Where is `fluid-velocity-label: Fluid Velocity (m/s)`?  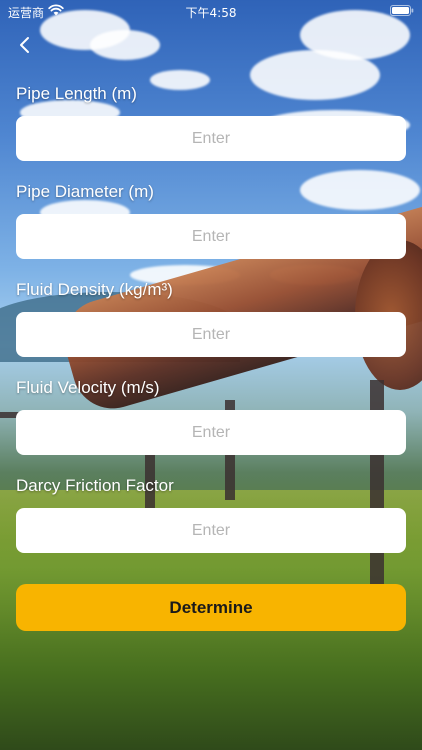 fluid-velocity-label: Fluid Velocity (m/s) is located at coordinates (88, 387).